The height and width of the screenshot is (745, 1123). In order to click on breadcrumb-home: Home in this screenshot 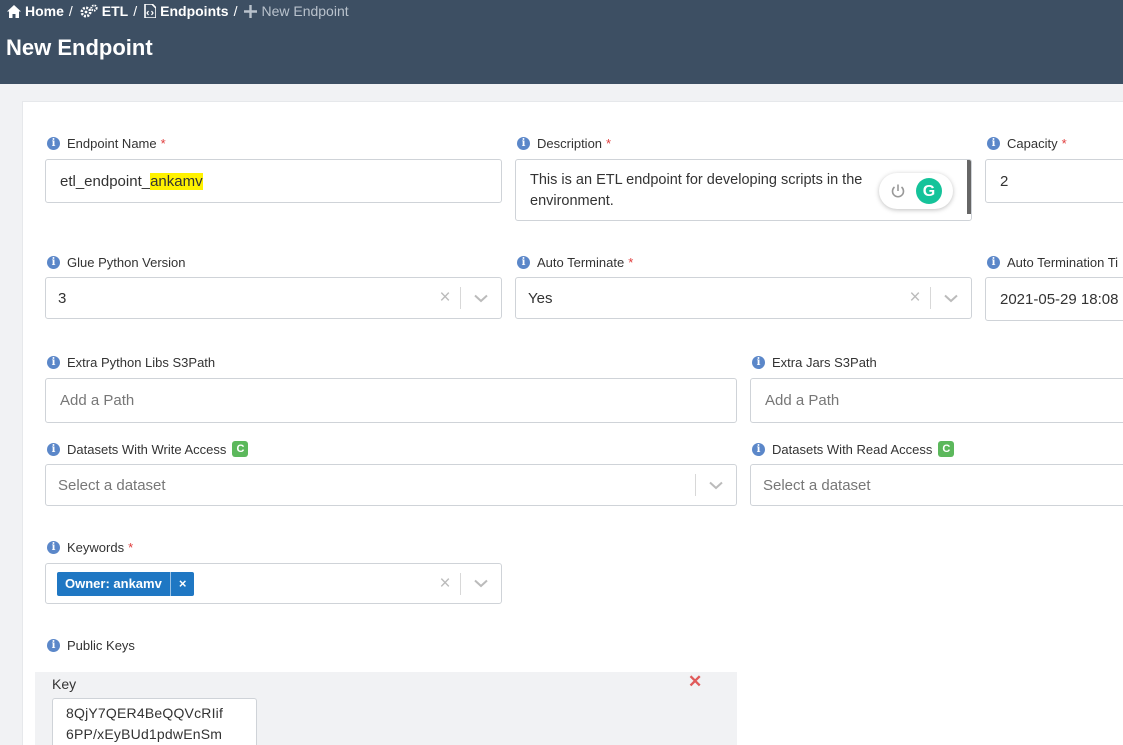, I will do `click(35, 11)`.